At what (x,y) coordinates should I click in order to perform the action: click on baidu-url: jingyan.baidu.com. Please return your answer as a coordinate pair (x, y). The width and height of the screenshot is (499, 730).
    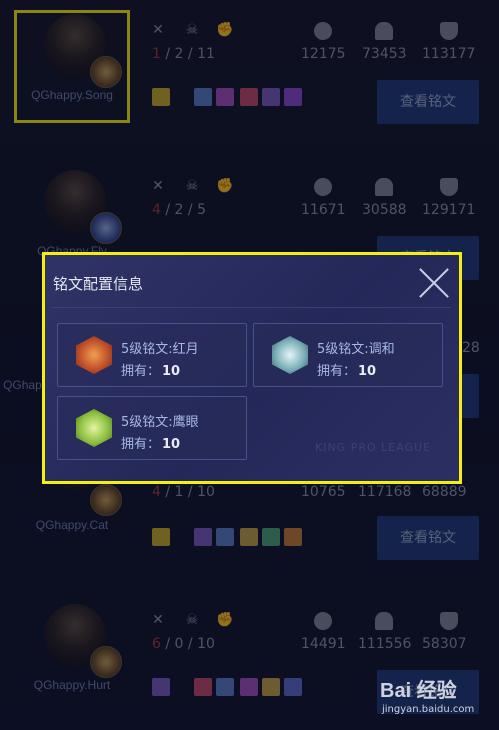
    Looking at the image, I should click on (428, 709).